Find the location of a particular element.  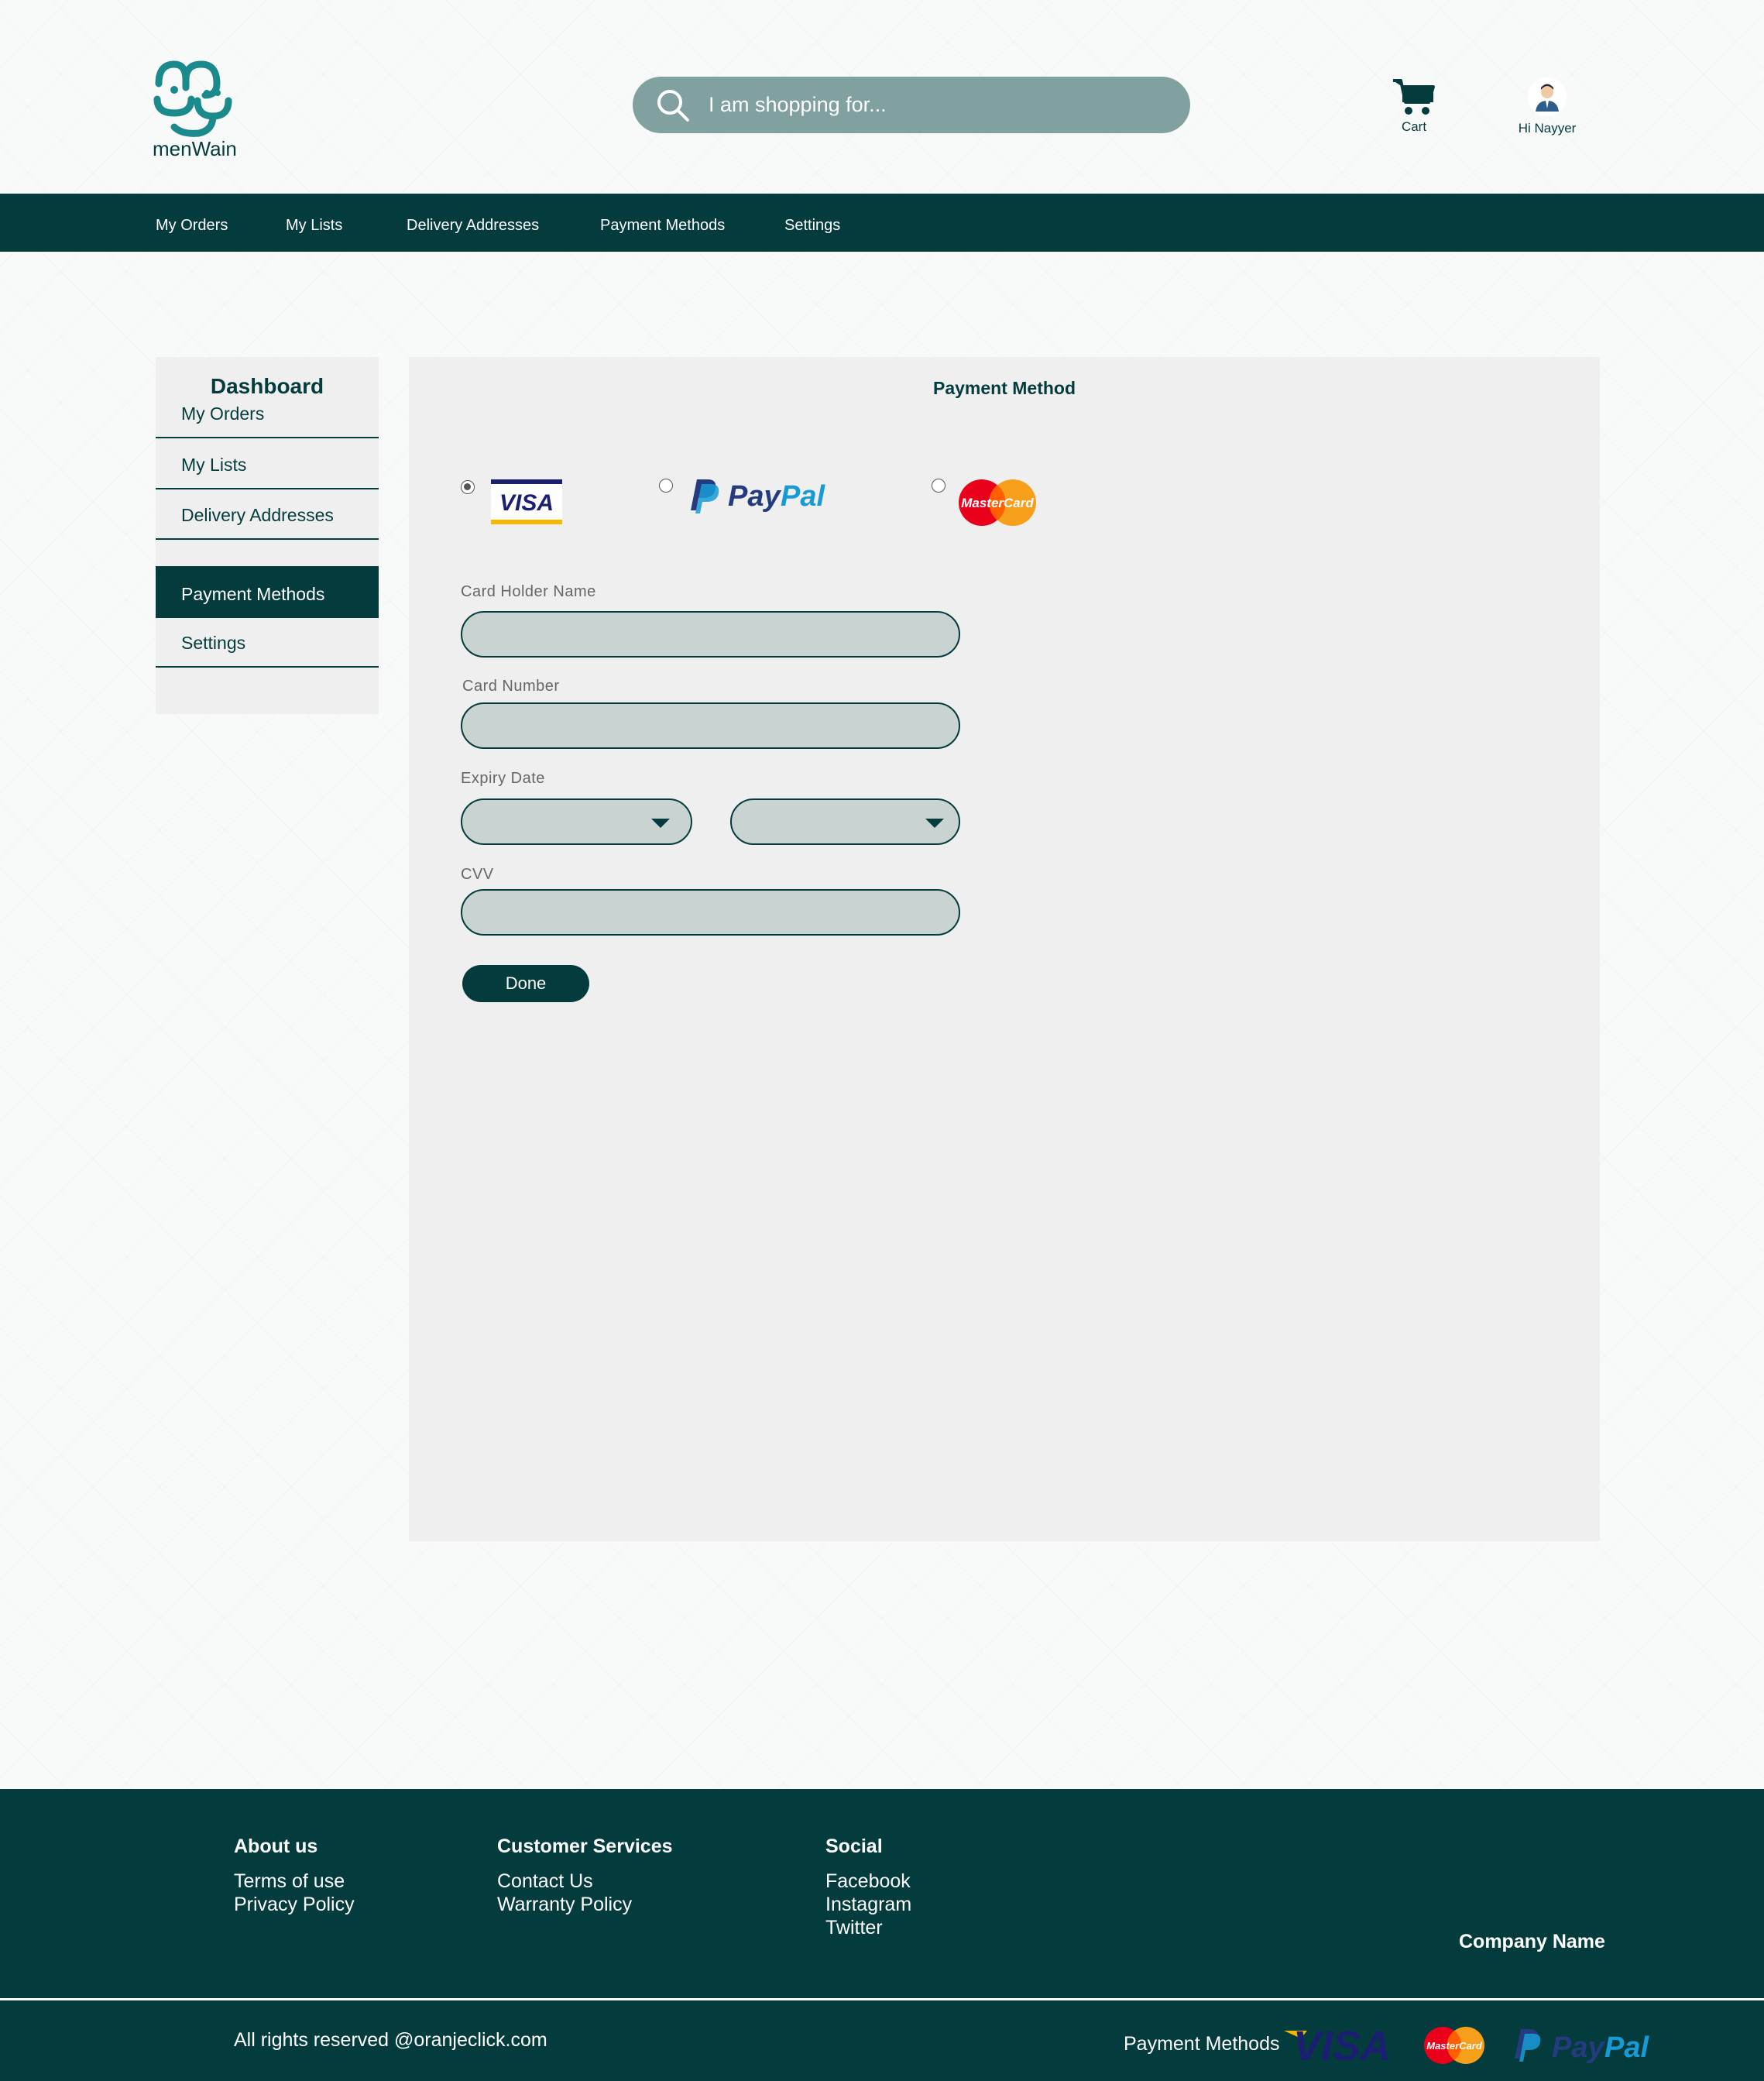

header: menWain Cart Hi Nayyer is located at coordinates (882, 97).